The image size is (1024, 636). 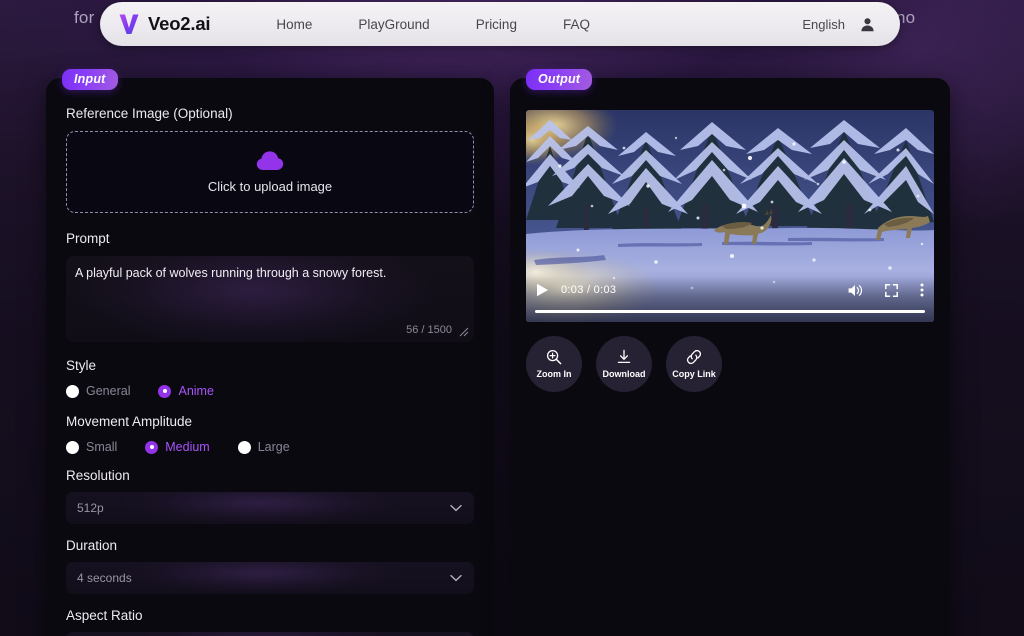 What do you see at coordinates (576, 24) in the screenshot?
I see `nav-link-faq: FAQ` at bounding box center [576, 24].